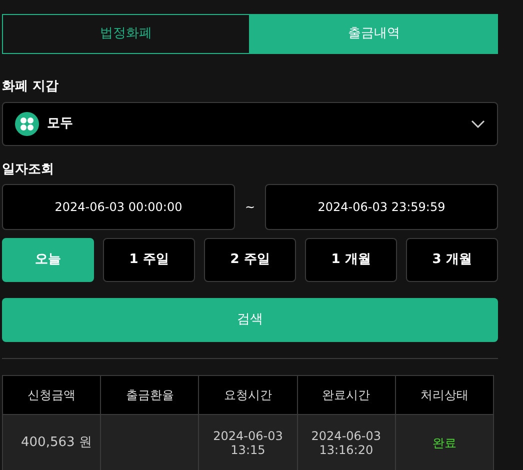 Image resolution: width=523 pixels, height=470 pixels. Describe the element at coordinates (60, 124) in the screenshot. I see `select-value: 모두` at that location.